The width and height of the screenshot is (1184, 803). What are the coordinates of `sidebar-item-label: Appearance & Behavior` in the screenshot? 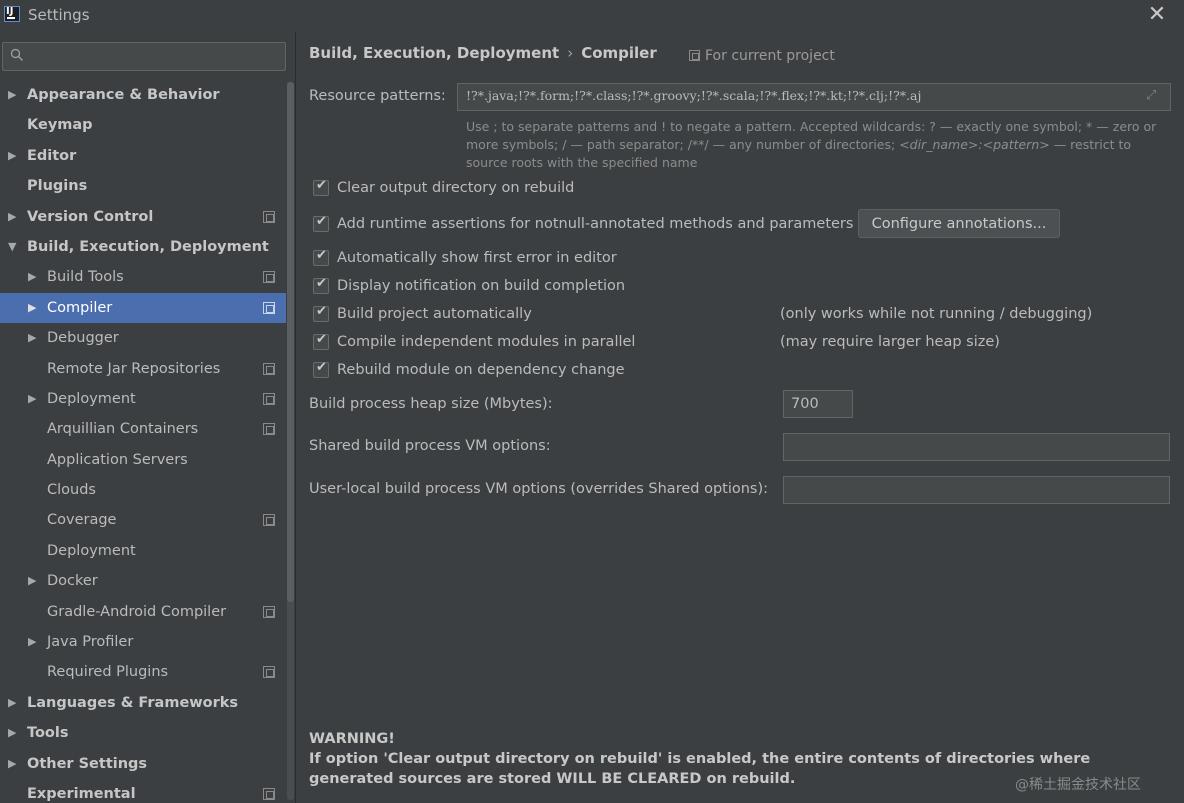 It's located at (123, 95).